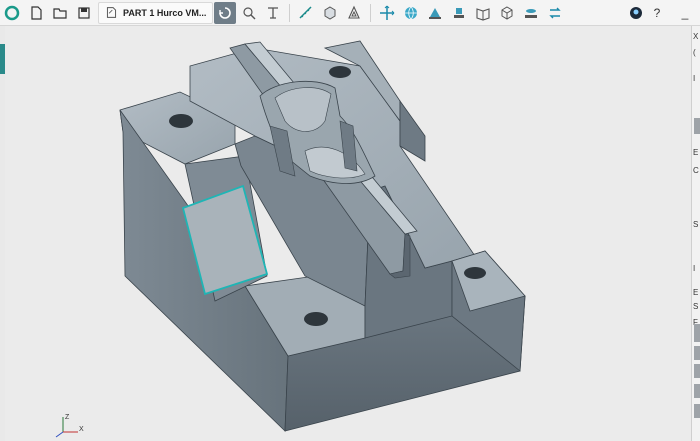  Describe the element at coordinates (36, 13) in the screenshot. I see `new-file-icon` at that location.